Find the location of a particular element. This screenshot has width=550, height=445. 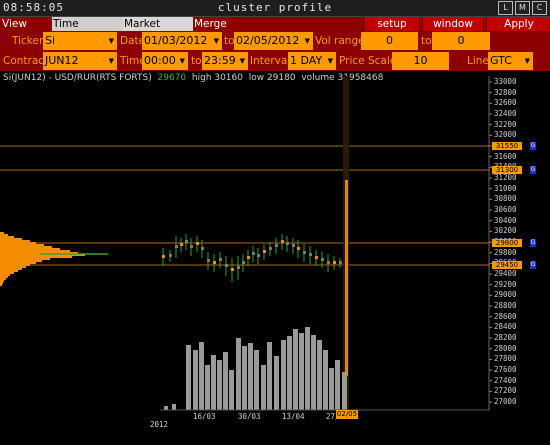

price-tick: 31200 is located at coordinates (505, 178).